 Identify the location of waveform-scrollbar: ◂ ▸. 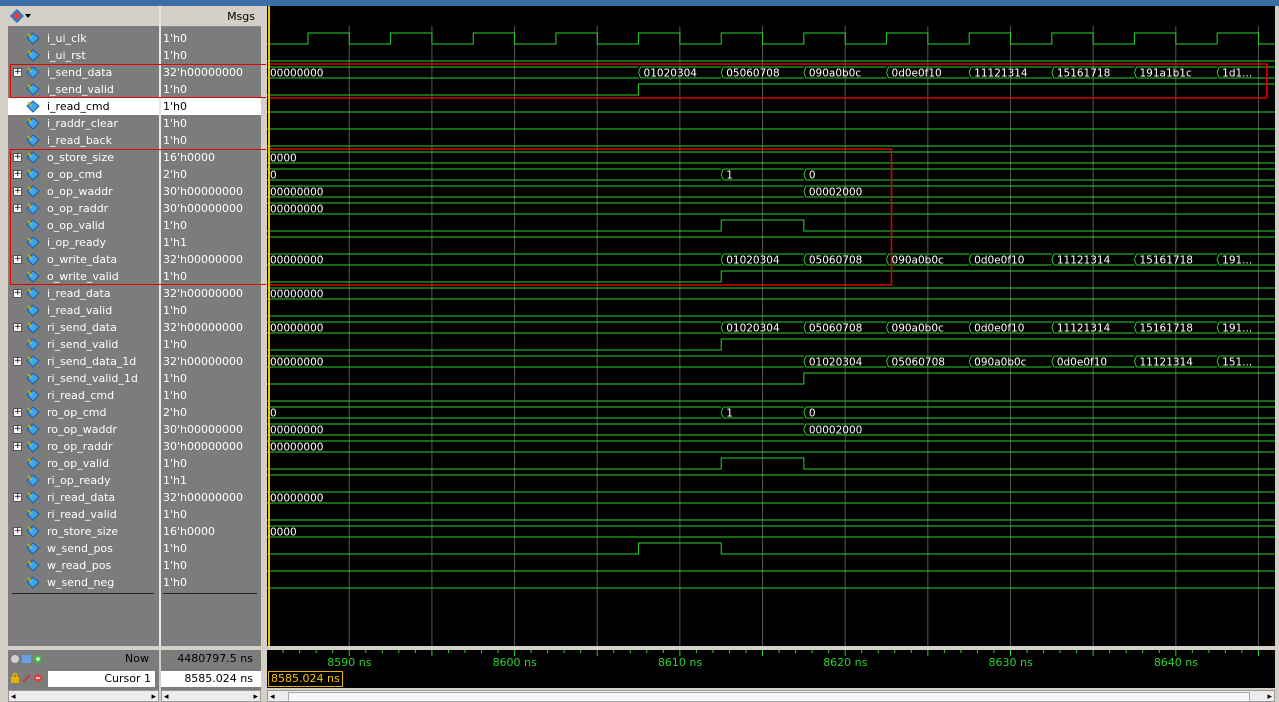
(771, 696).